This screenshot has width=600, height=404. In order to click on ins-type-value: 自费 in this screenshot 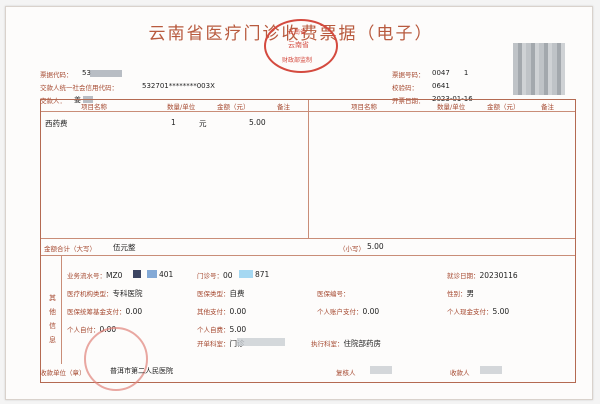, I will do `click(237, 293)`.